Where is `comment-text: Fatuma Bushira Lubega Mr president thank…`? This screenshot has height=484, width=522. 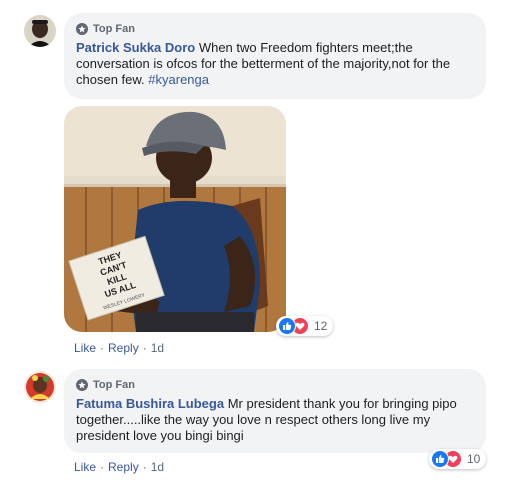
comment-text: Fatuma Bushira Lubega Mr president thank… is located at coordinates (275, 420).